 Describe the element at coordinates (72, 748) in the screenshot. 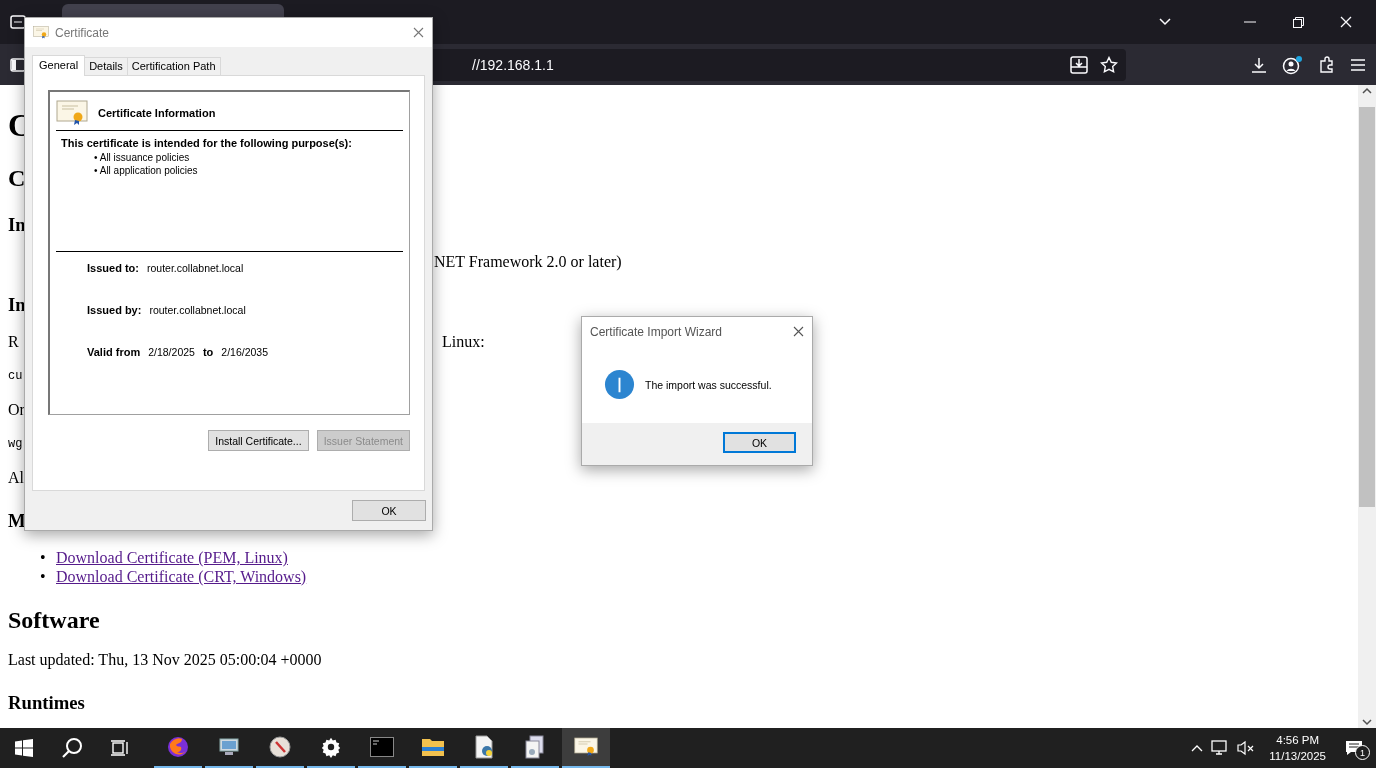

I see `search-icon` at that location.